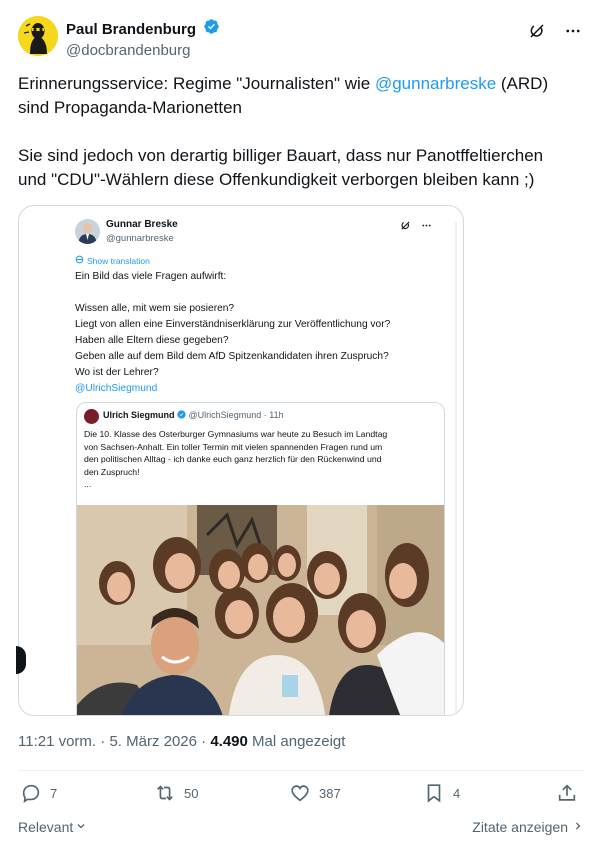  I want to click on embedded-line: Haben alle Eltern diese gegeben?, so click(152, 340).